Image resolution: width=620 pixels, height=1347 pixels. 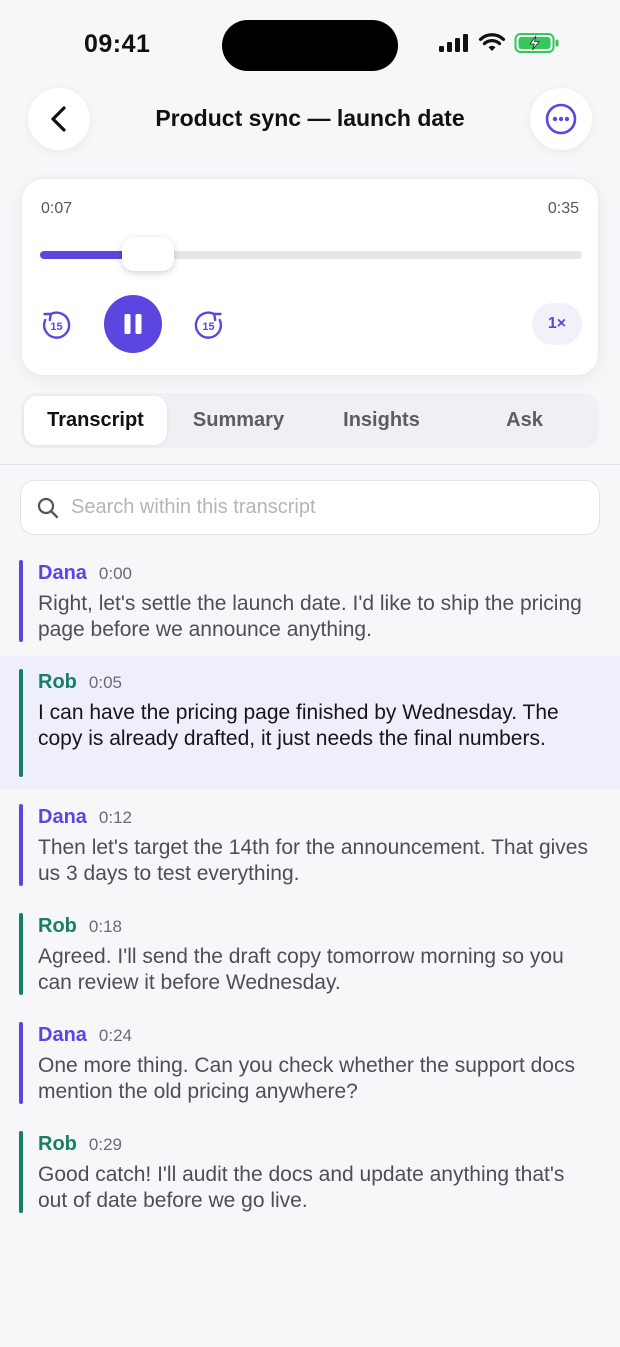 I want to click on pause-icon, so click(x=133, y=324).